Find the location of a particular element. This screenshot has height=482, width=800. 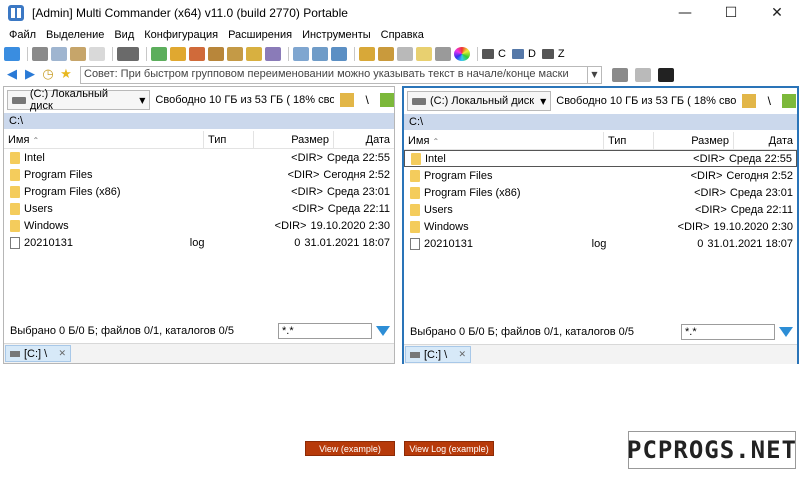

attributes-icon is located at coordinates (273, 53).